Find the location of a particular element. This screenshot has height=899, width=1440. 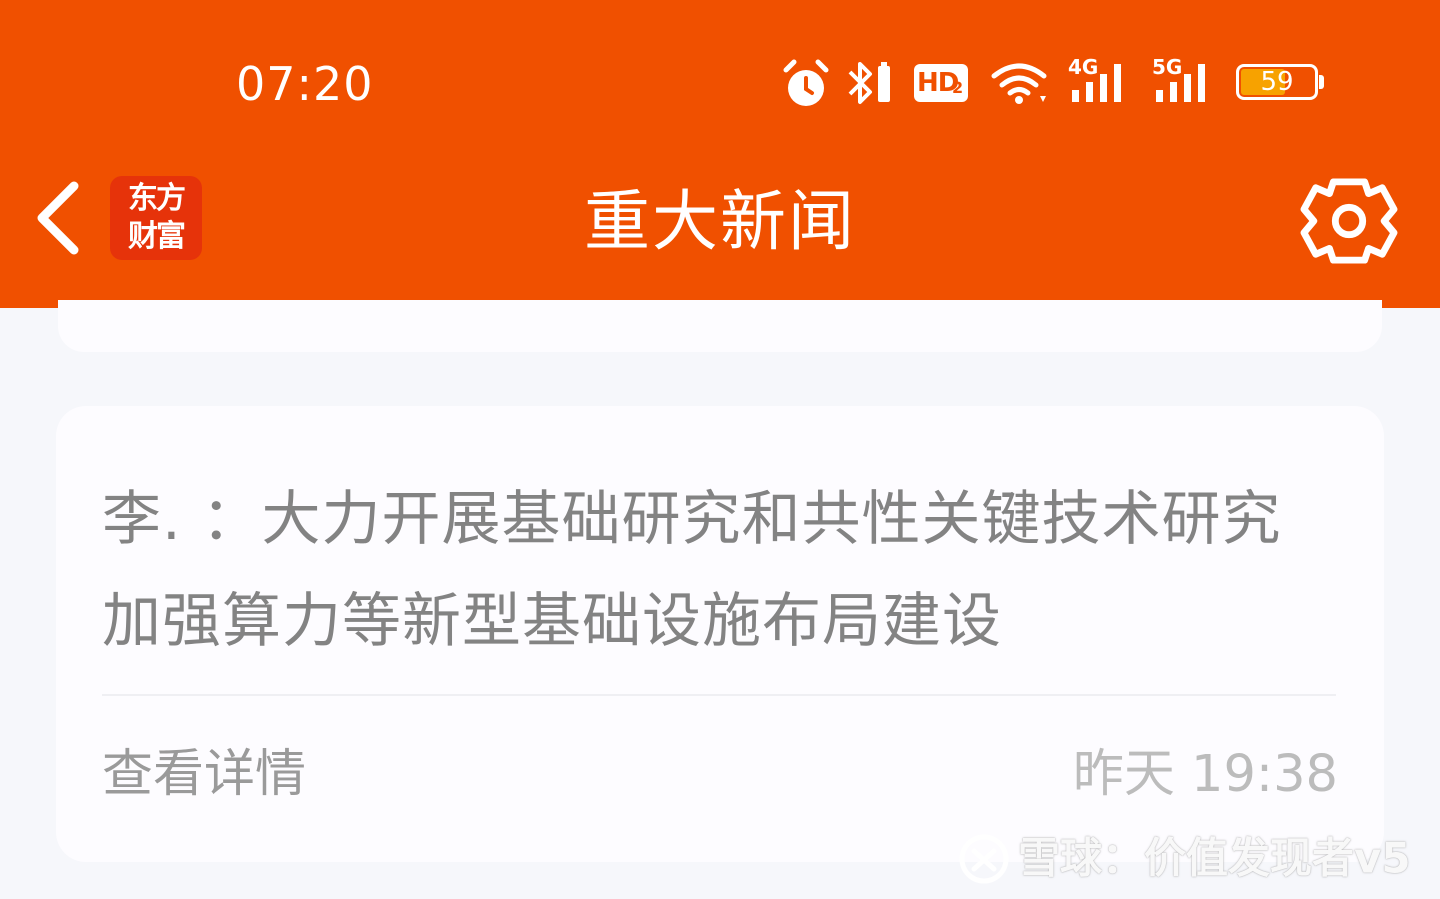

hd-volte-icon: HD 2 is located at coordinates (941, 83).